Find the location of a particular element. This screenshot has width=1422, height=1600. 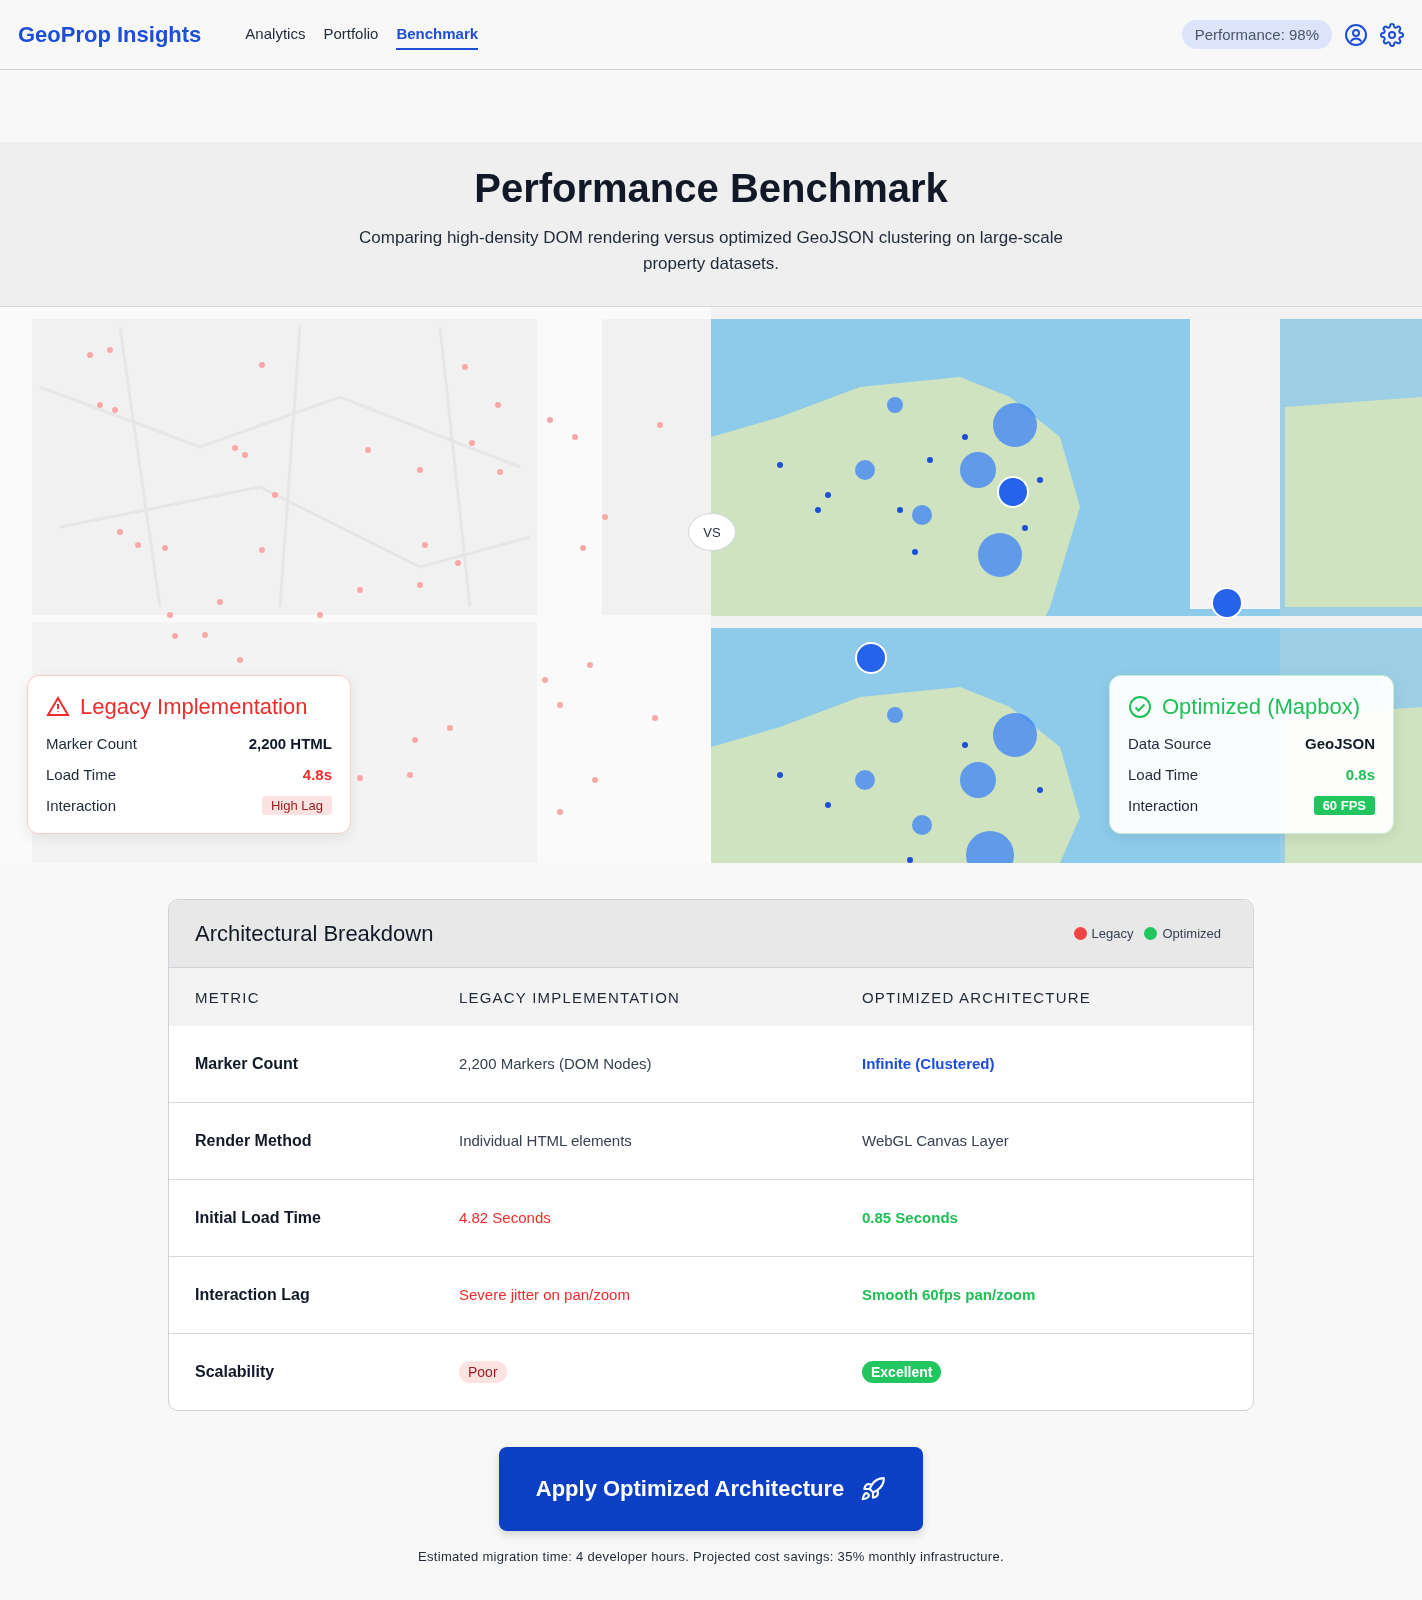

legend-label: Optimized is located at coordinates (1191, 933).